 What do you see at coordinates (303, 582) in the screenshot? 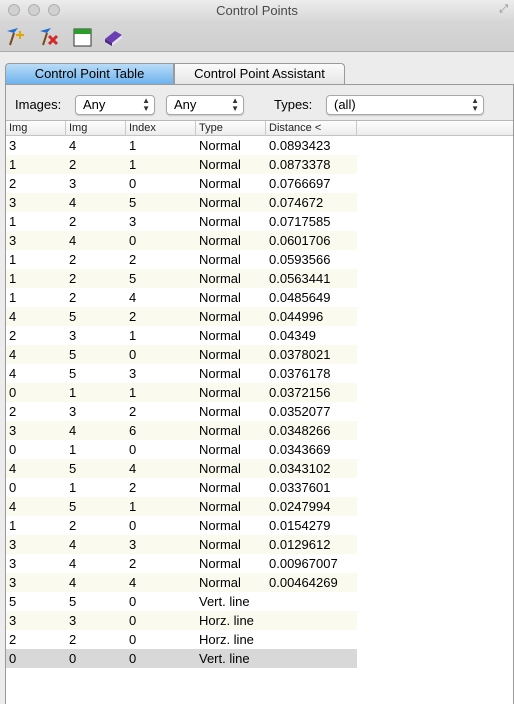
I see `cell-distance: 0.00464269` at bounding box center [303, 582].